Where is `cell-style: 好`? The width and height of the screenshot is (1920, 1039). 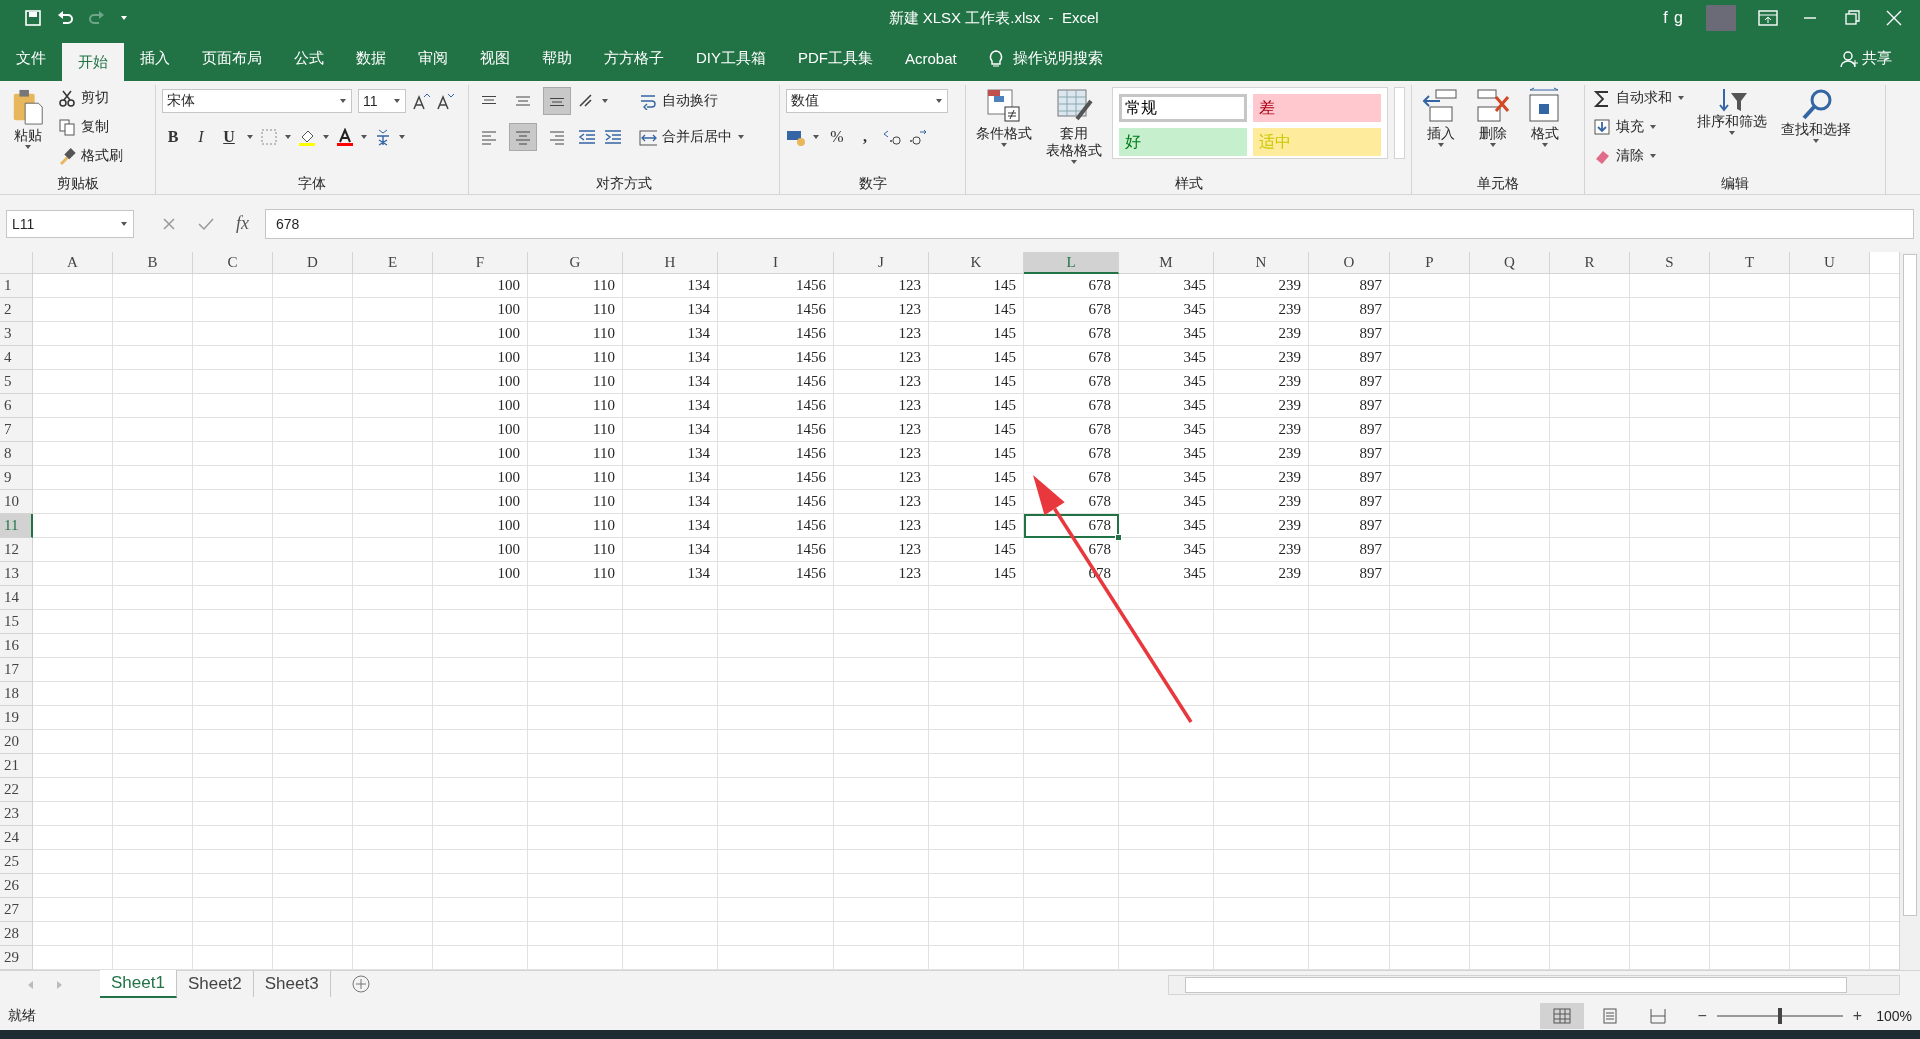
cell-style: 好 is located at coordinates (1183, 142).